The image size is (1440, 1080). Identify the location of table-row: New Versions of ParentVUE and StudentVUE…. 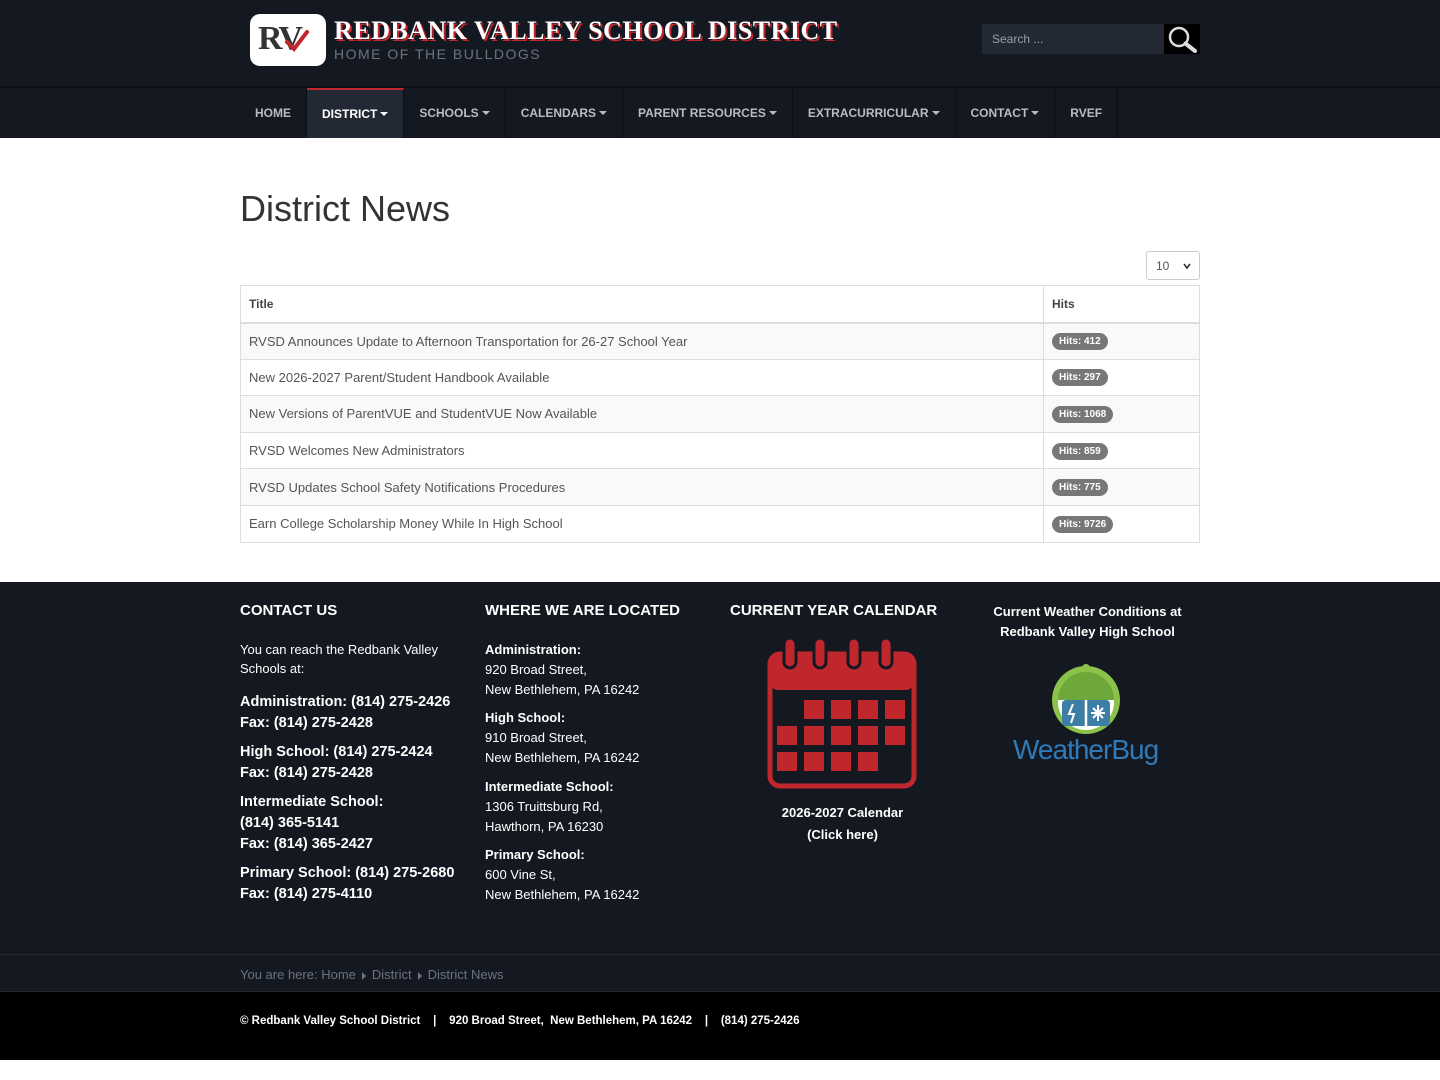
(720, 414).